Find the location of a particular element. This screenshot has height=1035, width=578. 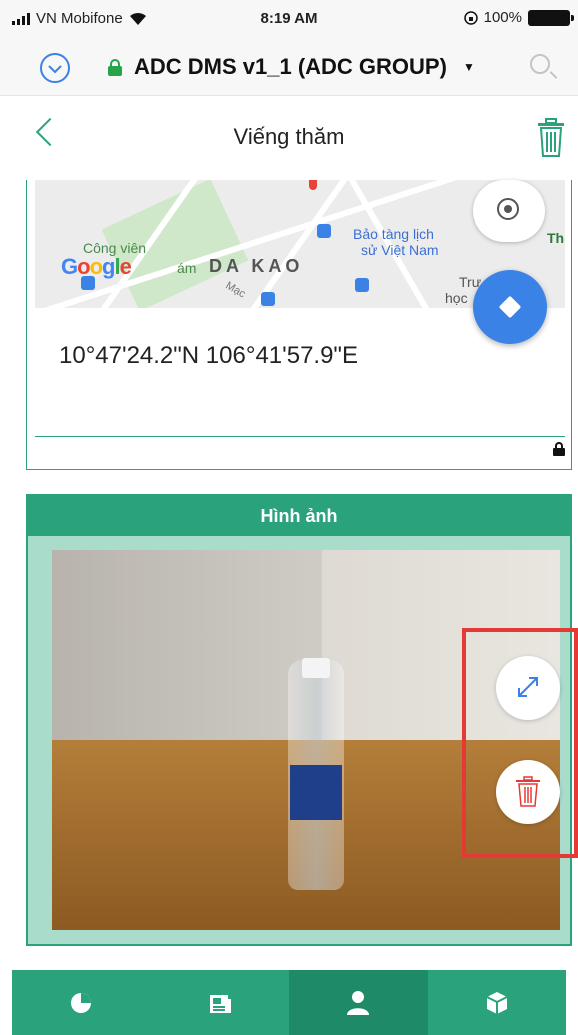

bottom-navigation is located at coordinates (289, 1002).